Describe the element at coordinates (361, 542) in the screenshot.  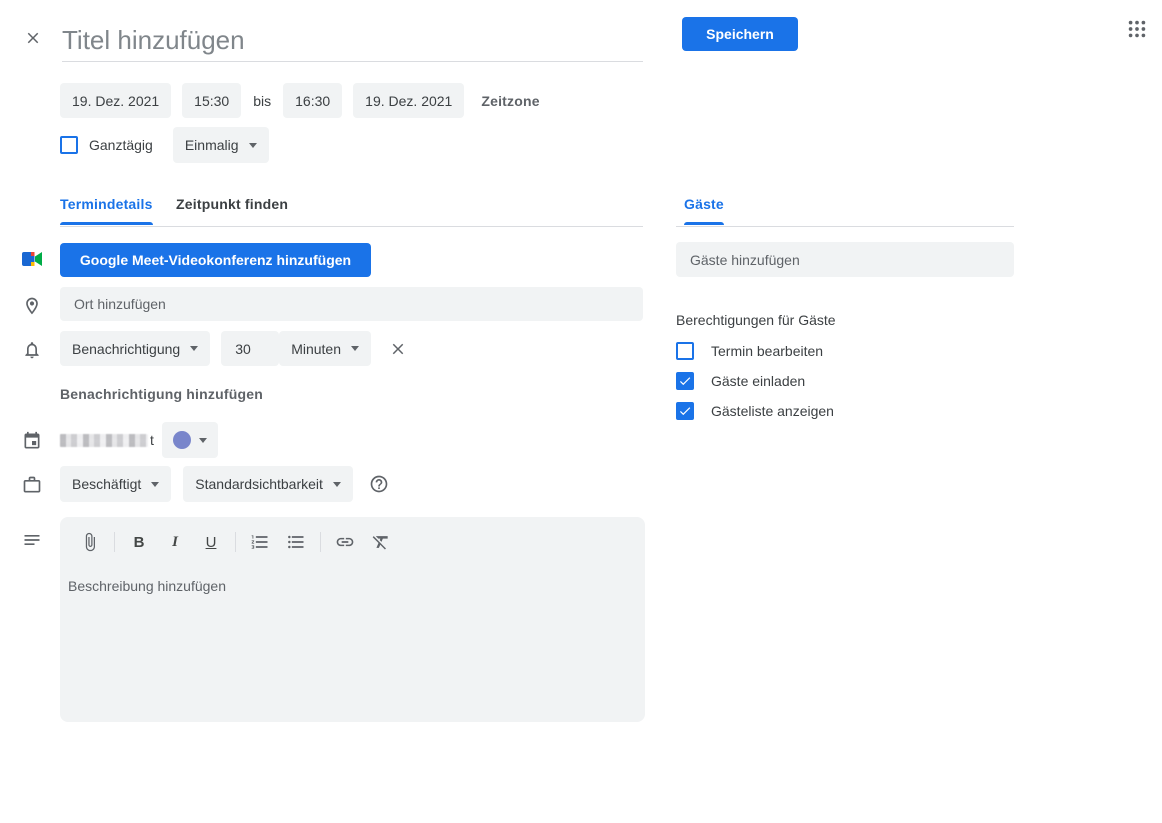
I see `description-toolbar: B I U` at that location.